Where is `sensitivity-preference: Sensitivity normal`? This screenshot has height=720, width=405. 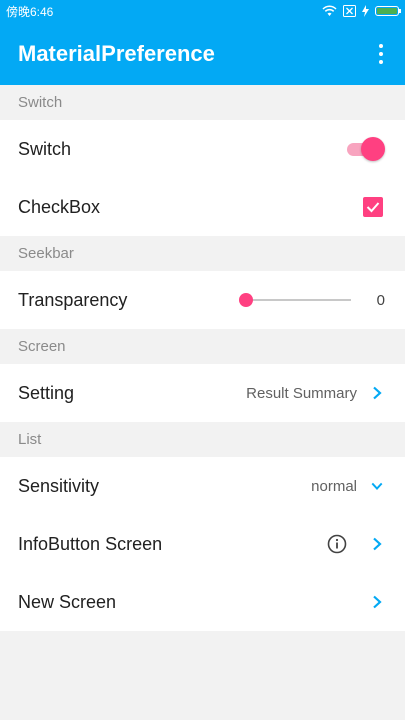
sensitivity-preference: Sensitivity normal is located at coordinates (202, 486).